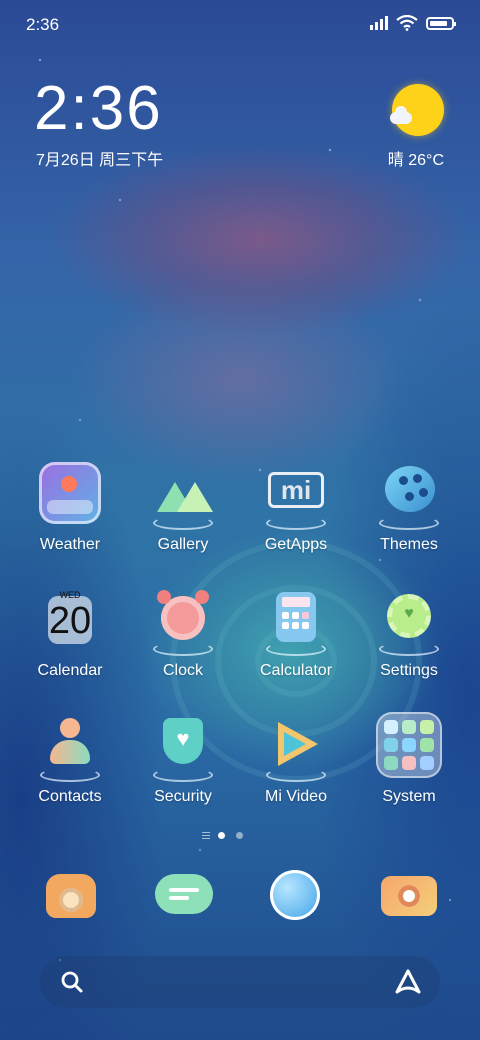 This screenshot has height=1040, width=480. I want to click on app-calculator: Calculator, so click(296, 634).